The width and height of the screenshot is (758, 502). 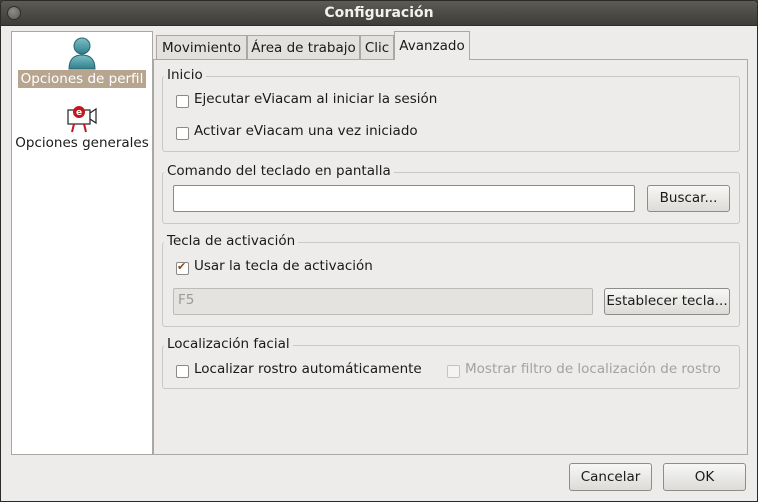 I want to click on cancel-button-label: Cancelar, so click(x=610, y=477).